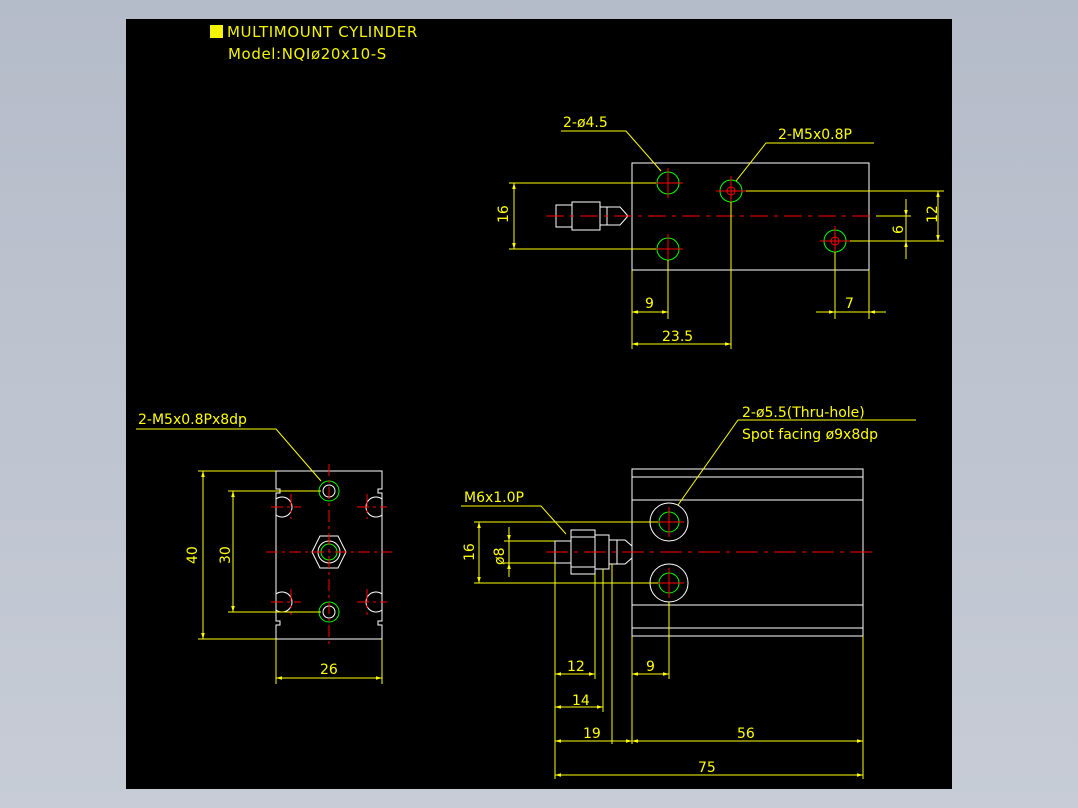 This screenshot has height=808, width=1078. I want to click on callout-2-dia-4-5: 2-ø4.5, so click(585, 123).